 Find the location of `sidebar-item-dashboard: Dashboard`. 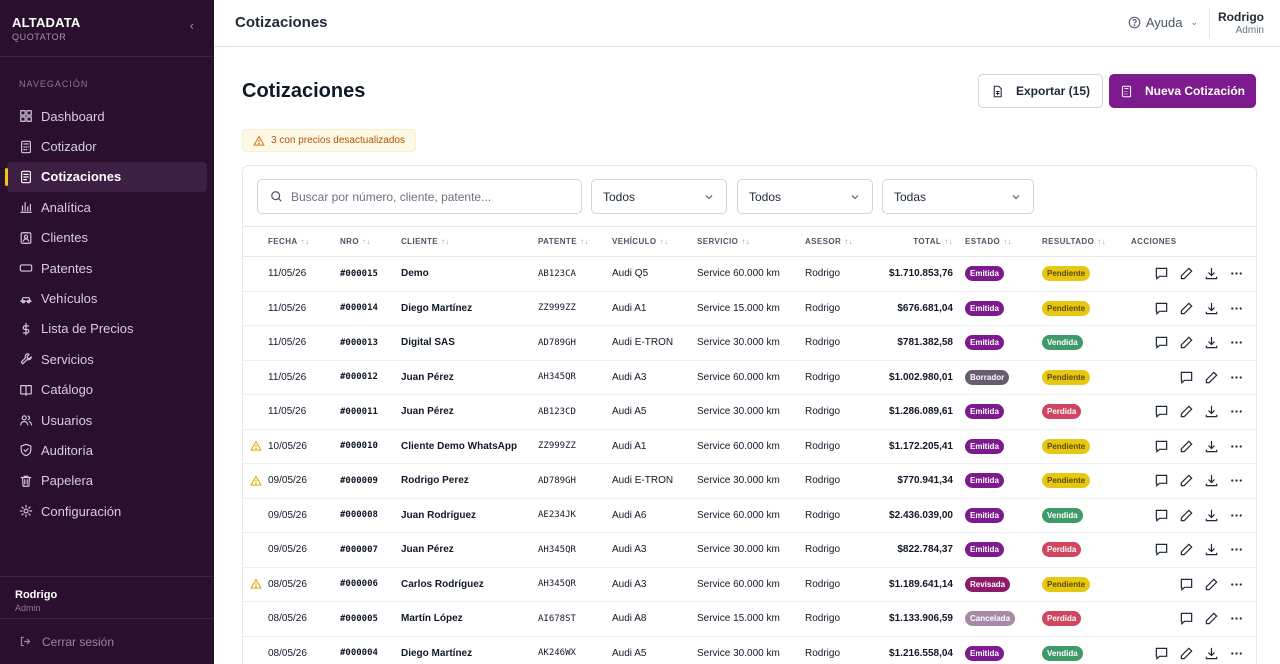

sidebar-item-dashboard: Dashboard is located at coordinates (107, 116).